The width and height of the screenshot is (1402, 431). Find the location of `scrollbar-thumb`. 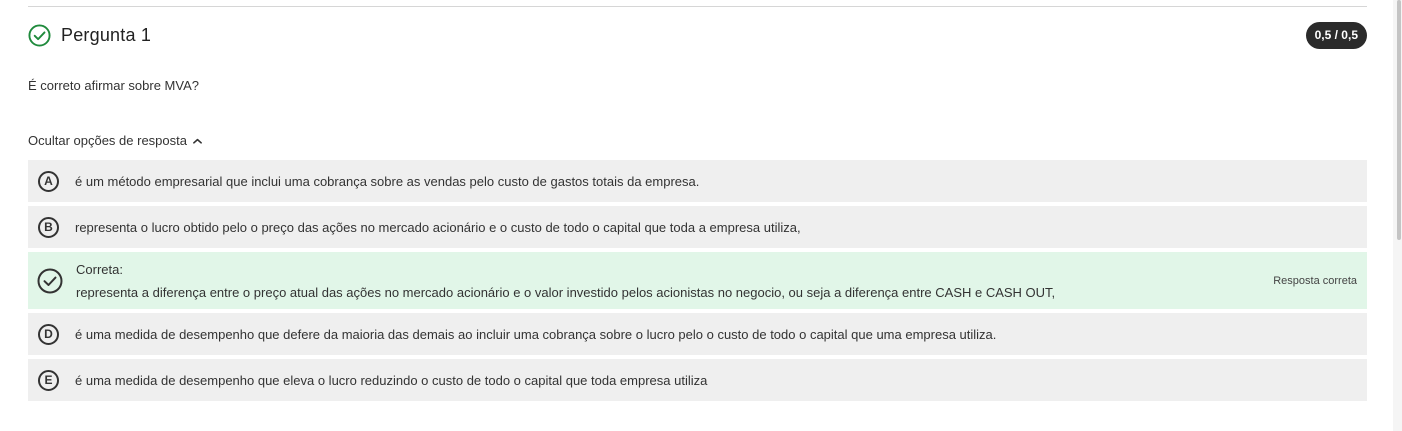

scrollbar-thumb is located at coordinates (1399, 120).